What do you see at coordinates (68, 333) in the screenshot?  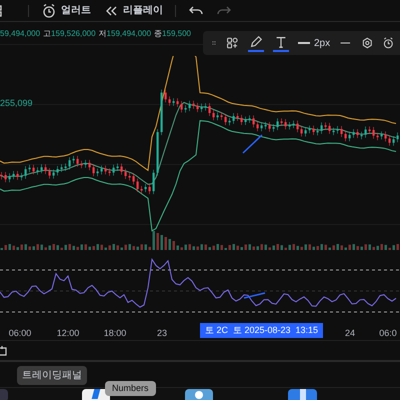 I see `time-axis-label: 12:00` at bounding box center [68, 333].